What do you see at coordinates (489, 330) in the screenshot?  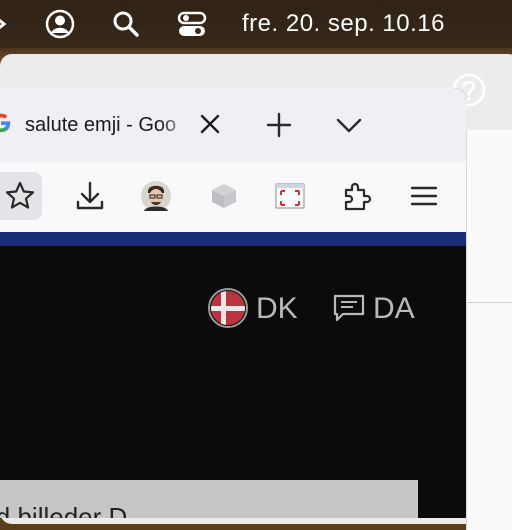 I see `background-side-panel` at bounding box center [489, 330].